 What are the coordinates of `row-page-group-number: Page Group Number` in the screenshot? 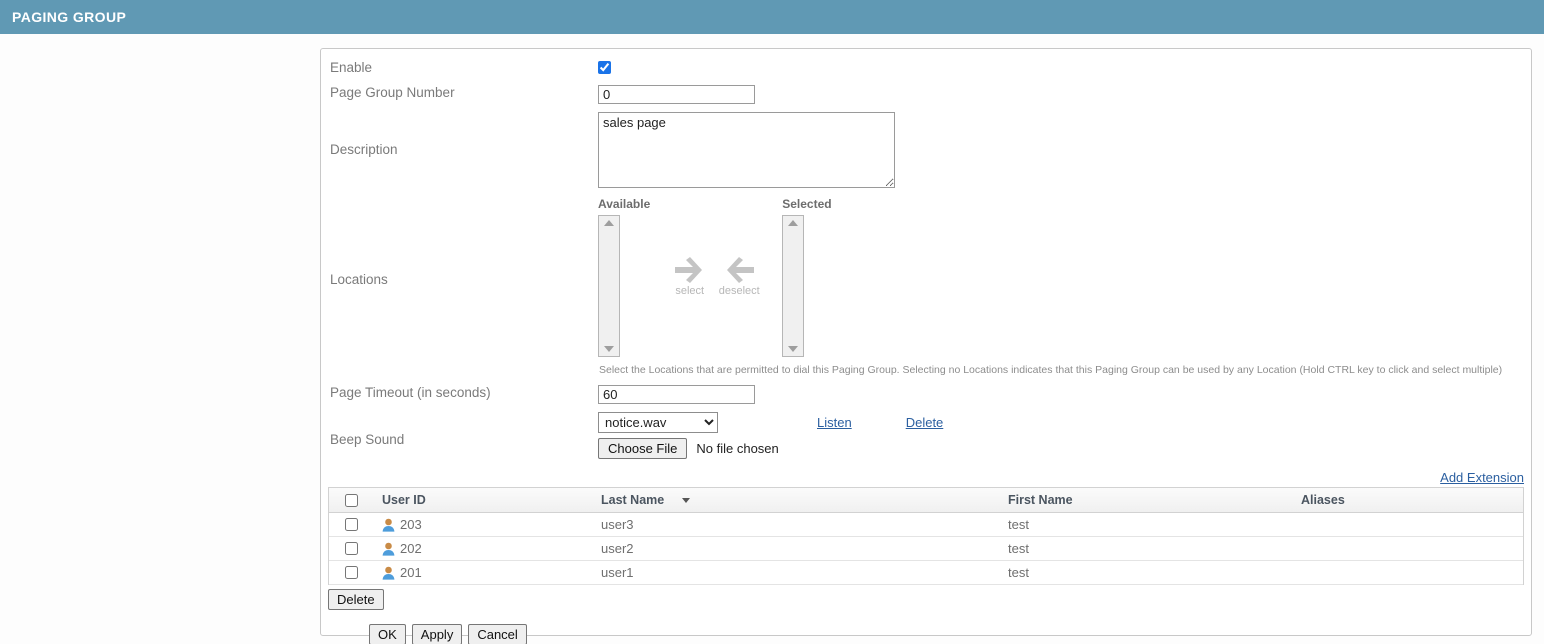 It's located at (926, 94).